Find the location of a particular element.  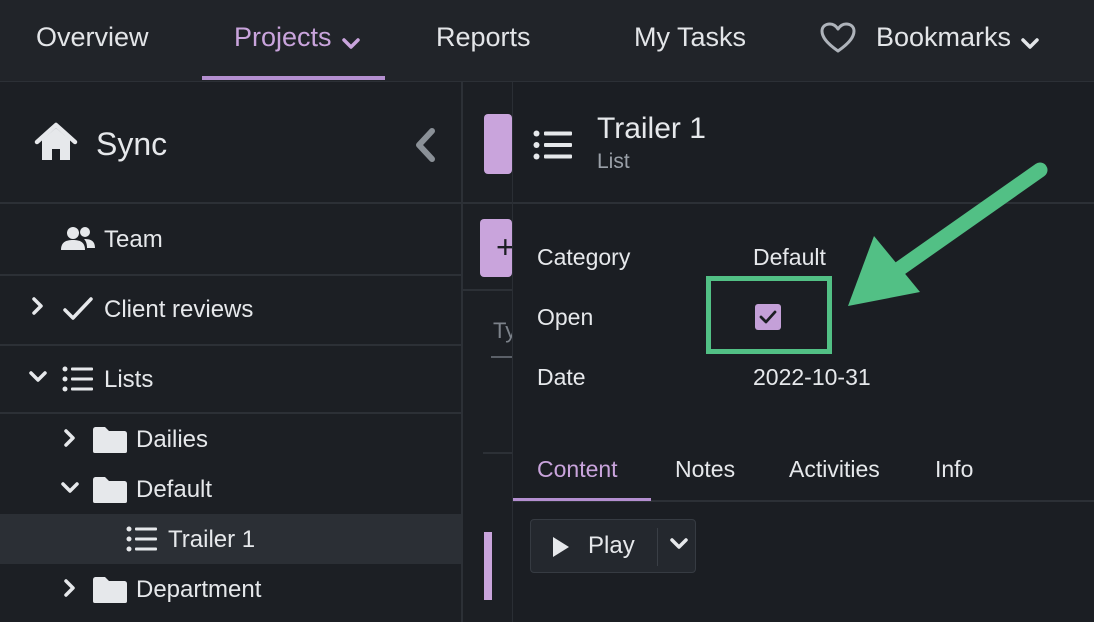

tree-item-label: Default is located at coordinates (174, 489).